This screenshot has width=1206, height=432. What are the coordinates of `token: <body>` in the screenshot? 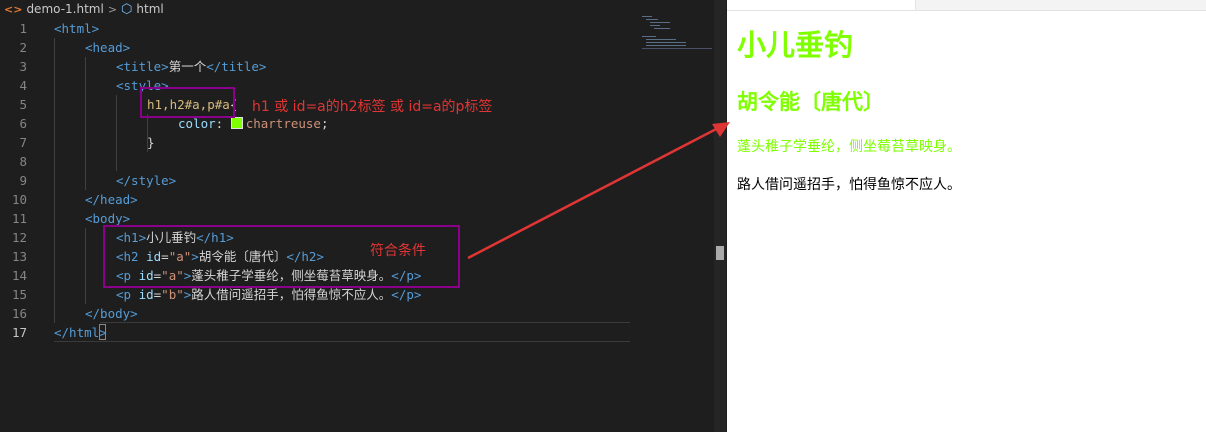 It's located at (108, 218).